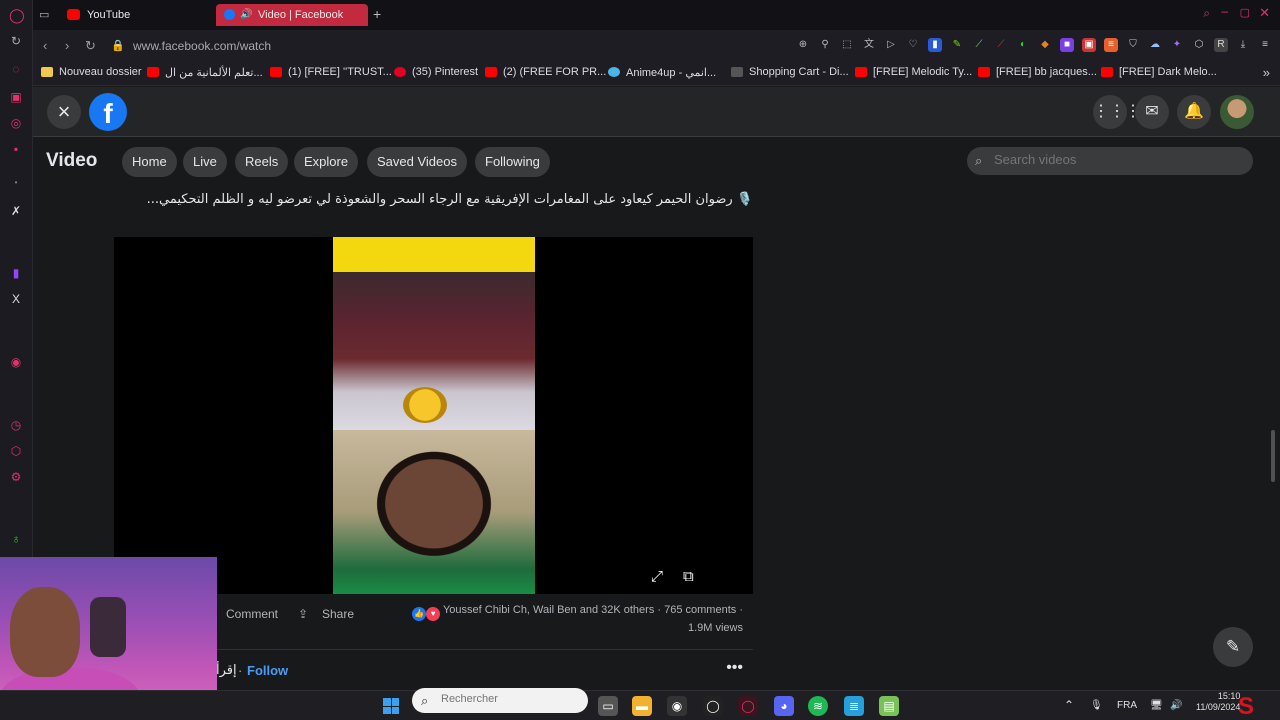 Image resolution: width=1280 pixels, height=720 pixels. Describe the element at coordinates (205, 162) in the screenshot. I see `nav-live: Live` at that location.